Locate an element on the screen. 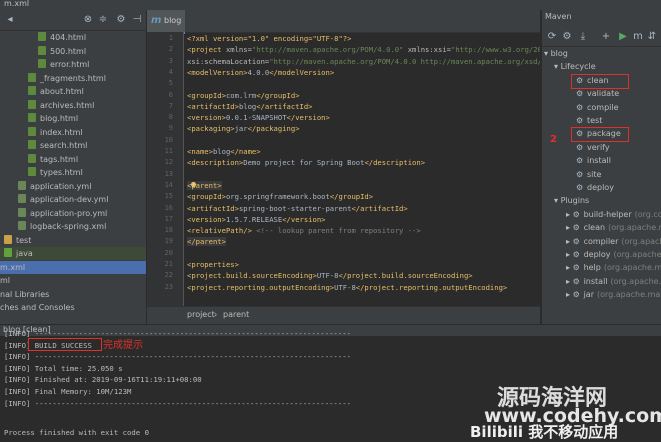  maven-item-label: clean is located at coordinates (595, 227).